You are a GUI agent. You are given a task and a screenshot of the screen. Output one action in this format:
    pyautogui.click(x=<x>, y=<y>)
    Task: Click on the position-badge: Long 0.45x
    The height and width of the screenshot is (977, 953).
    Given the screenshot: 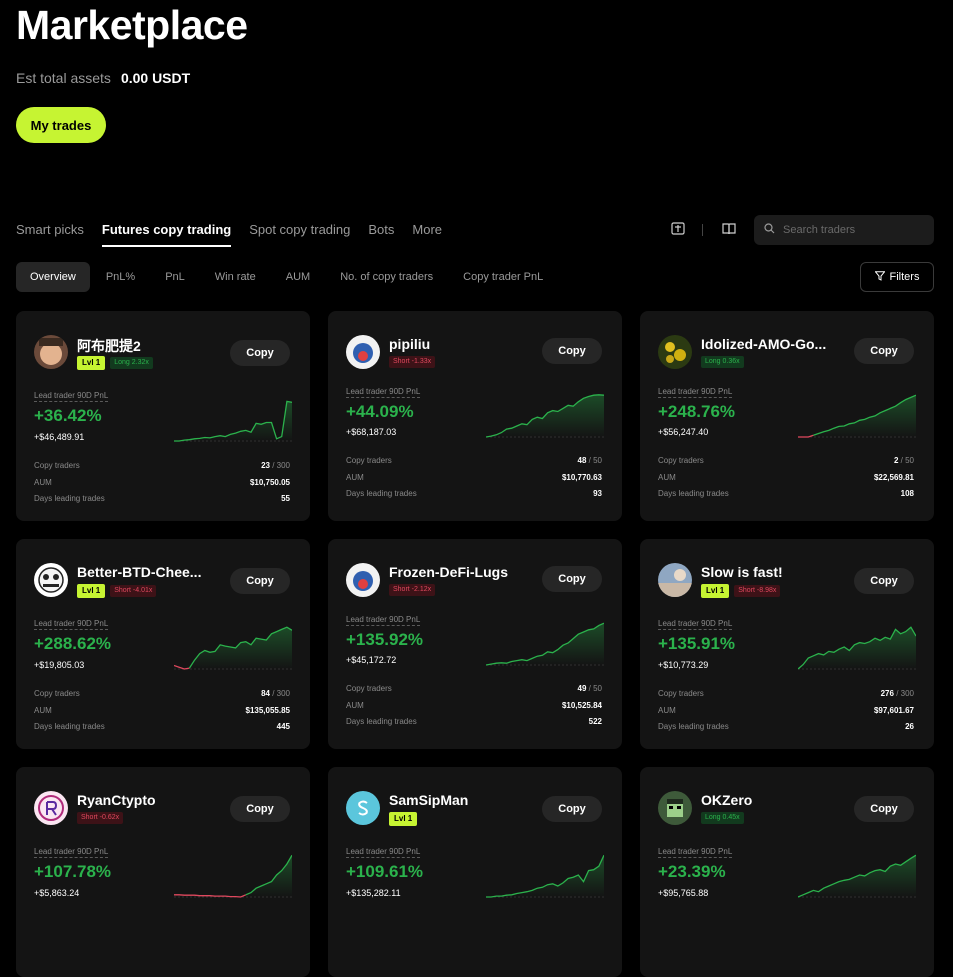 What is the action you would take?
    pyautogui.click(x=722, y=818)
    